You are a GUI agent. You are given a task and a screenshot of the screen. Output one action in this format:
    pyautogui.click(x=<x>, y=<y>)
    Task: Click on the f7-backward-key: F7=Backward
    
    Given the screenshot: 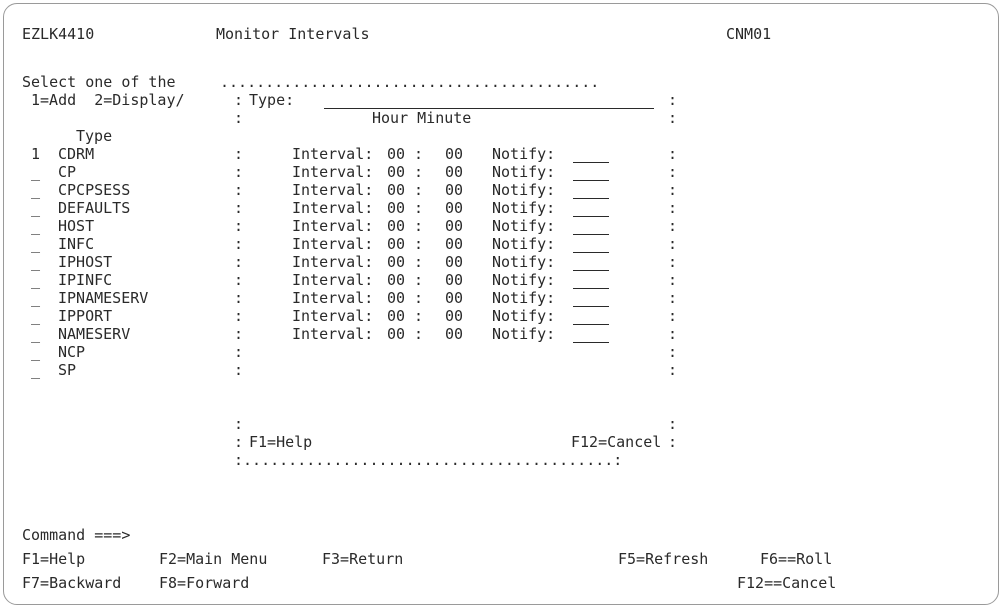 What is the action you would take?
    pyautogui.click(x=71, y=583)
    